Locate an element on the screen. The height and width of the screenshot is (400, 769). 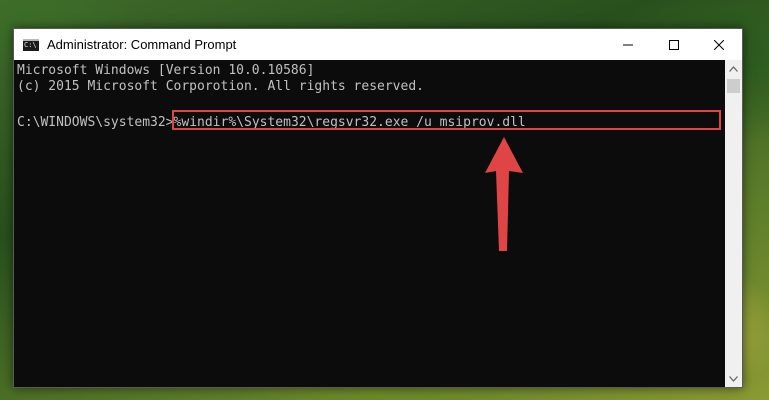
scroll-thumb is located at coordinates (733, 86).